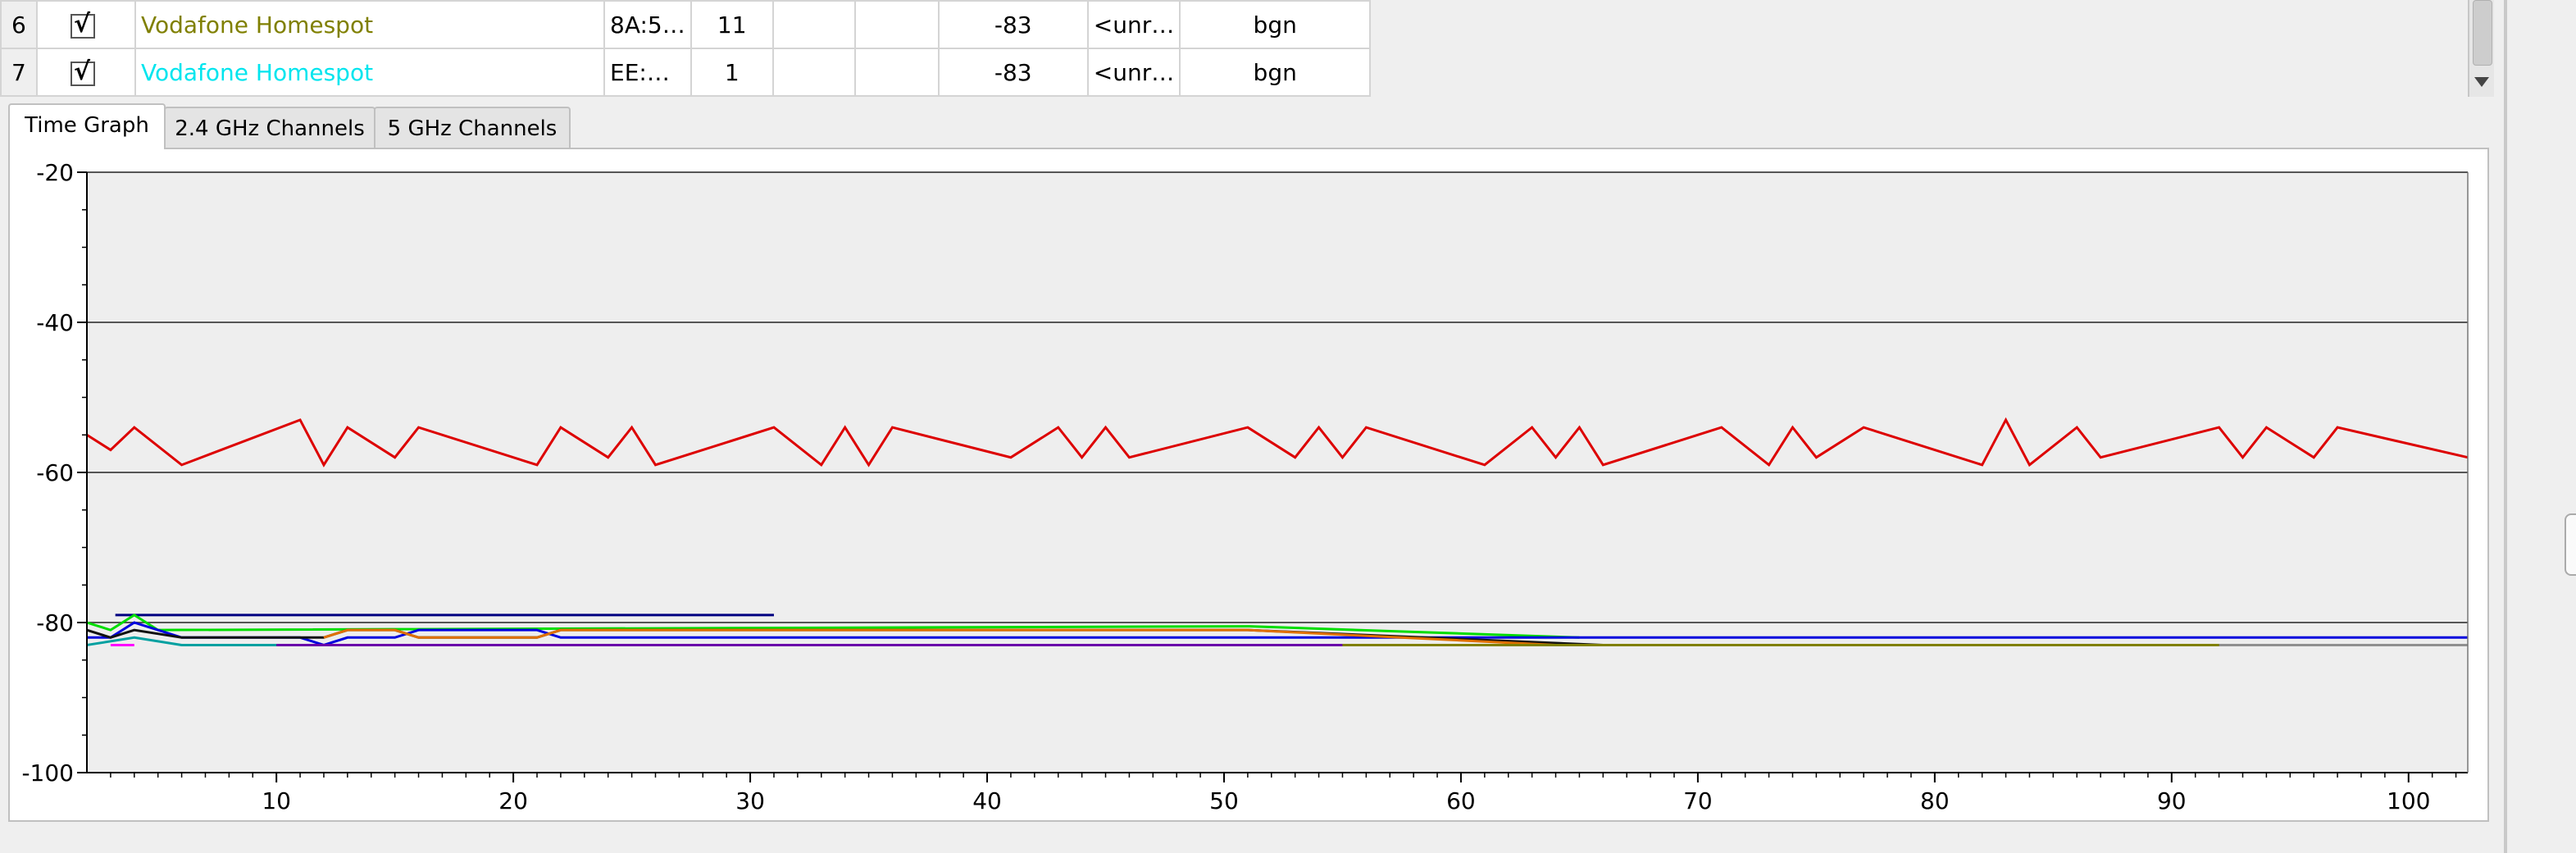 The width and height of the screenshot is (2576, 853). I want to click on y-tick-label: -40, so click(55, 322).